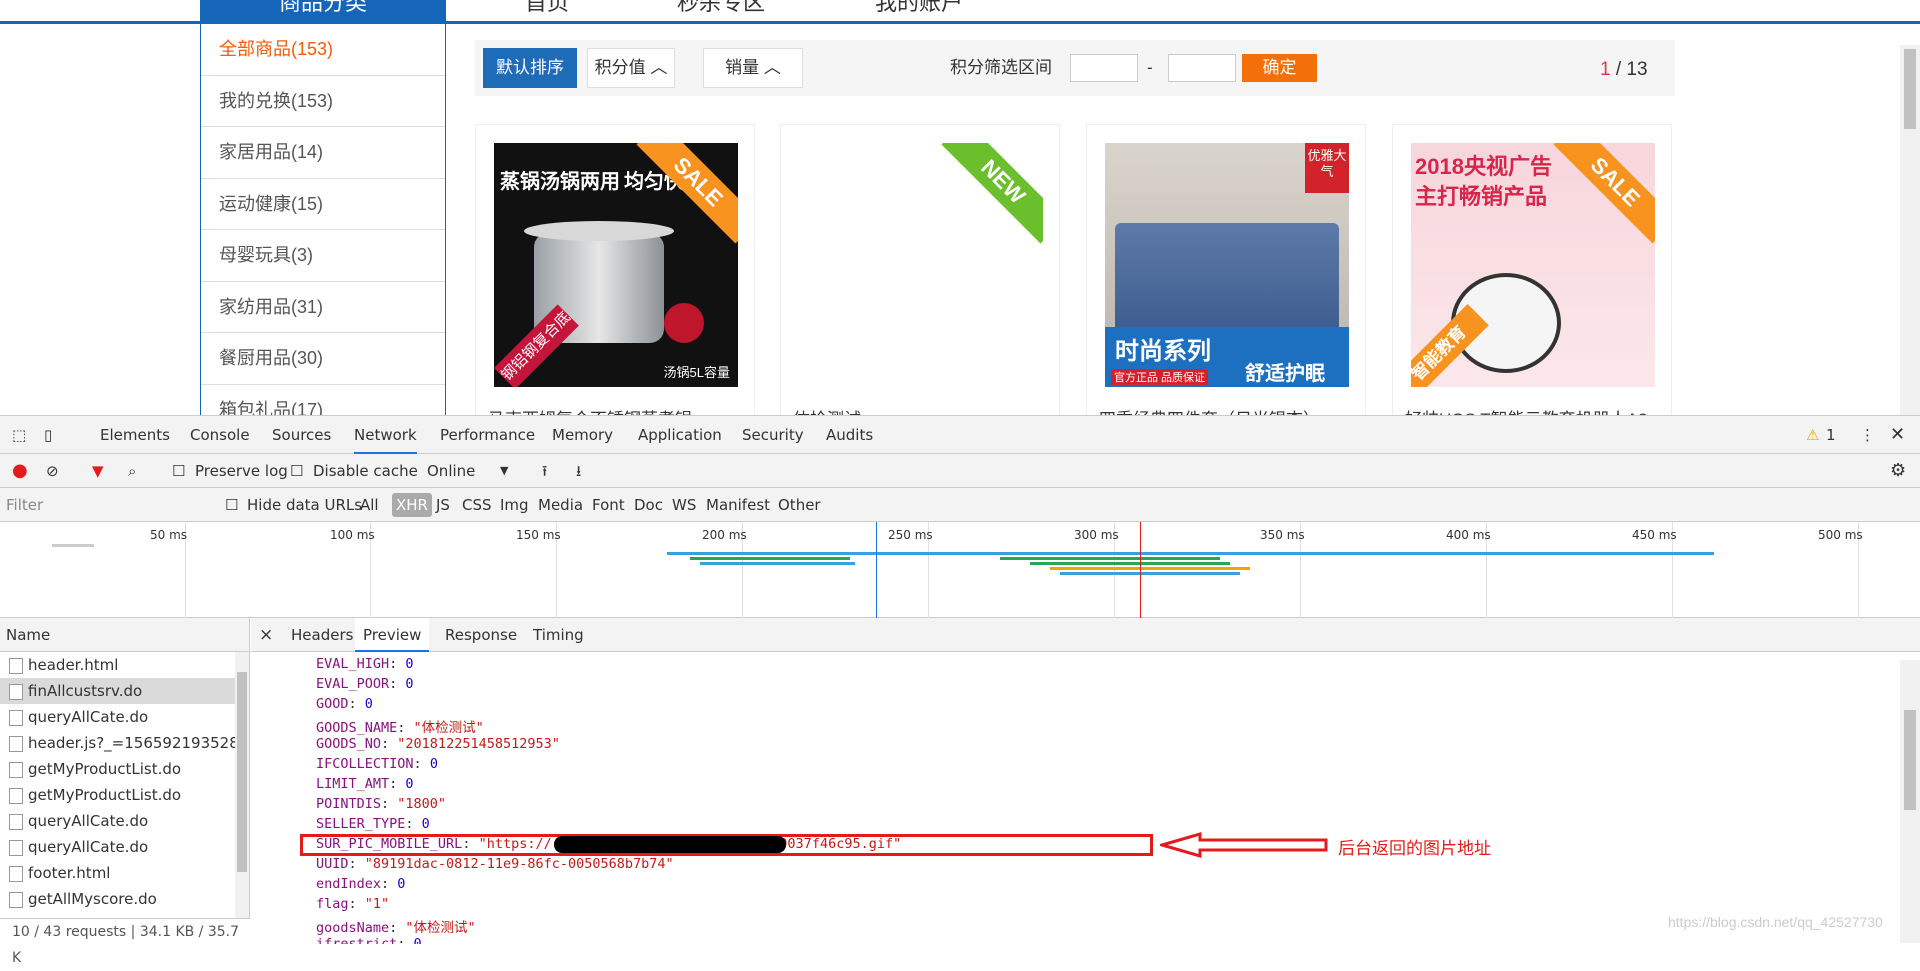  Describe the element at coordinates (1481, 196) in the screenshot. I see `banner-text: 主打畅销产品` at that location.